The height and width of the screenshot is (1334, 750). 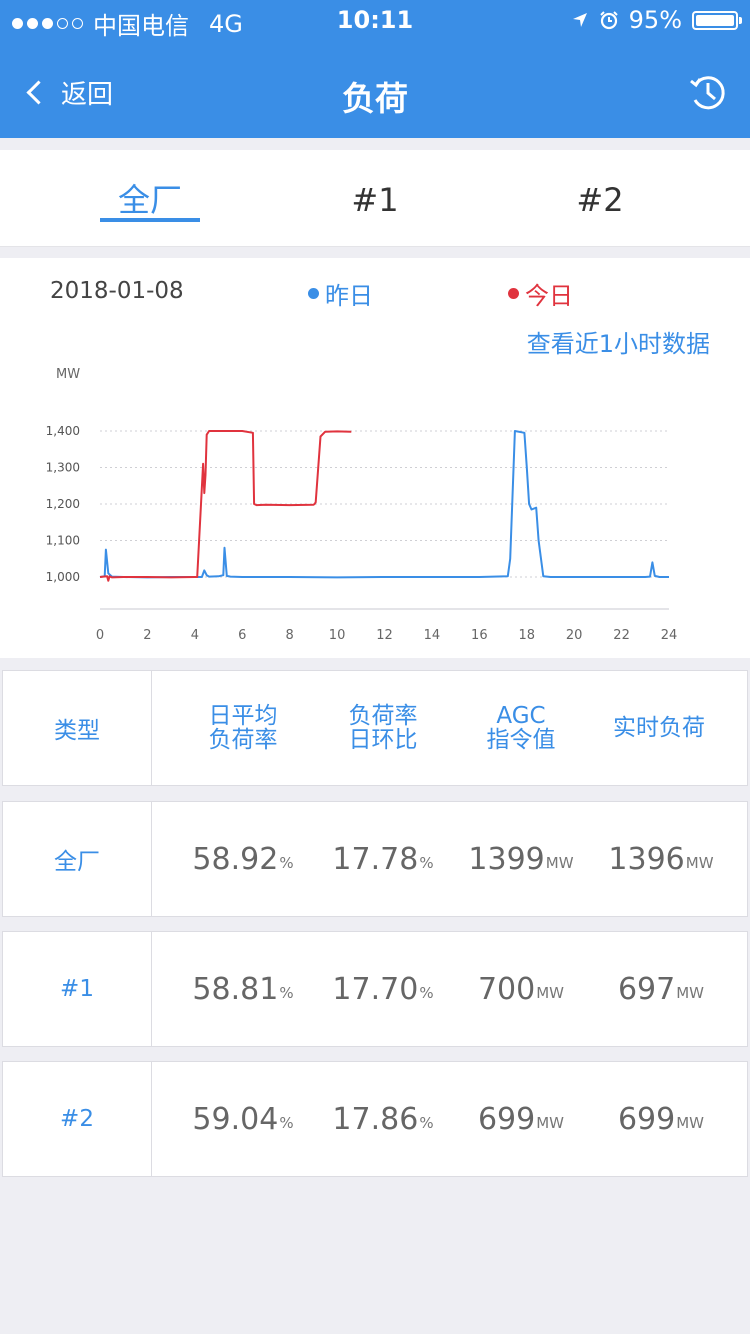 What do you see at coordinates (235, 859) in the screenshot?
I see `avg-load-rate-value: 58.92` at bounding box center [235, 859].